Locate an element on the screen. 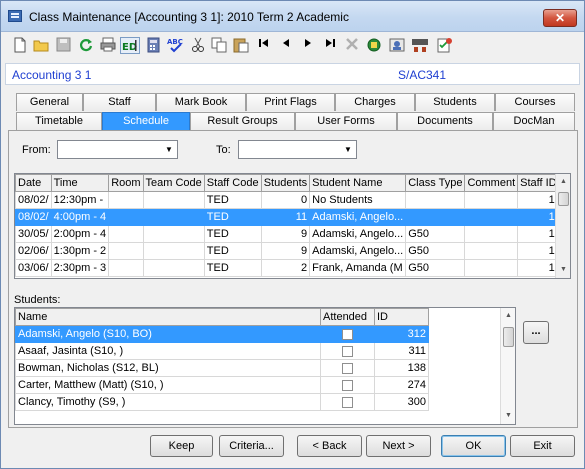 This screenshot has height=469, width=585. edit-icon: ED is located at coordinates (130, 45).